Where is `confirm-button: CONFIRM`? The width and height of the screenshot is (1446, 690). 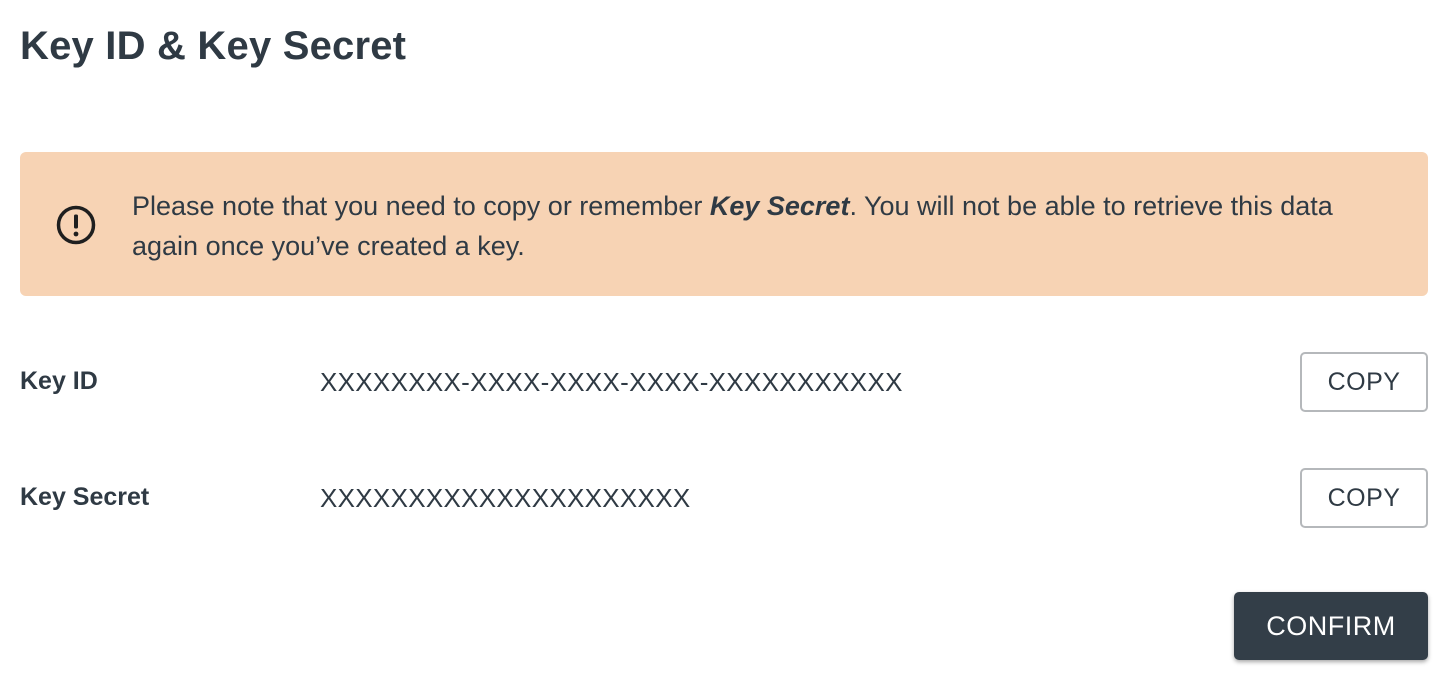
confirm-button: CONFIRM is located at coordinates (1331, 626).